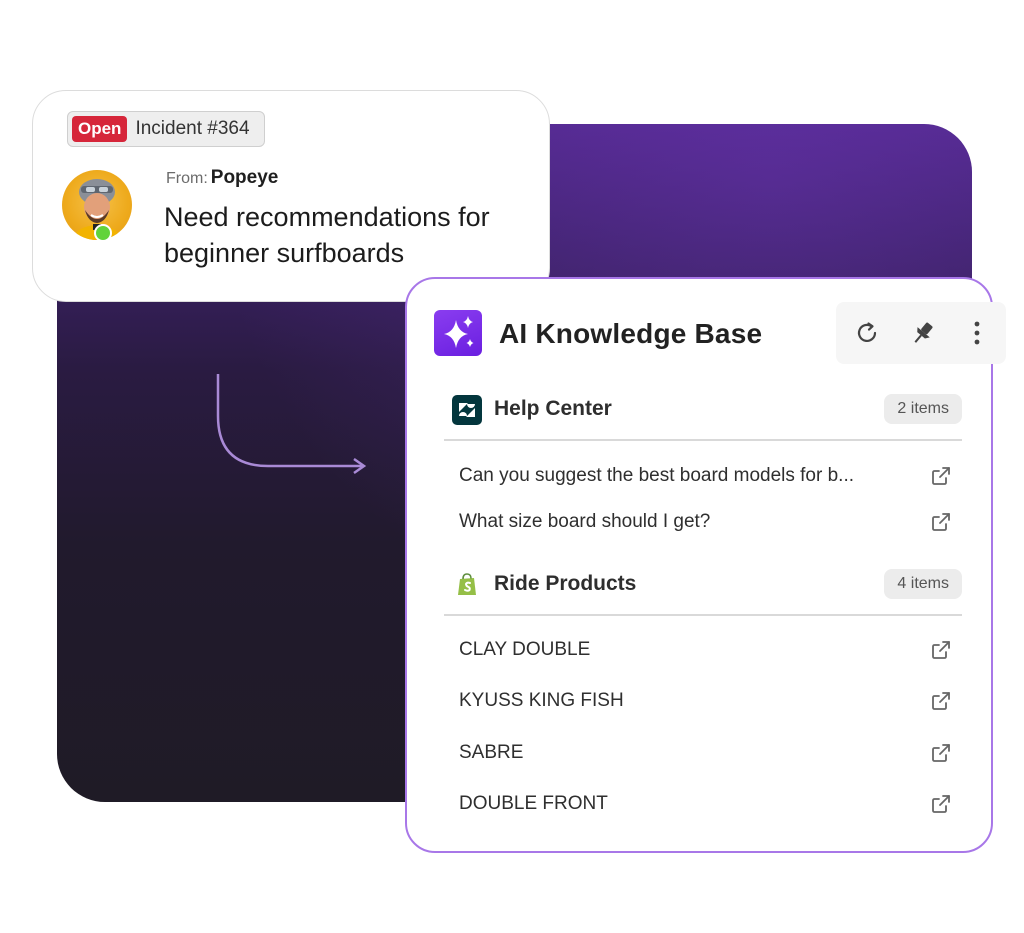 The image size is (1024, 933). I want to click on zendesk-icon, so click(467, 410).